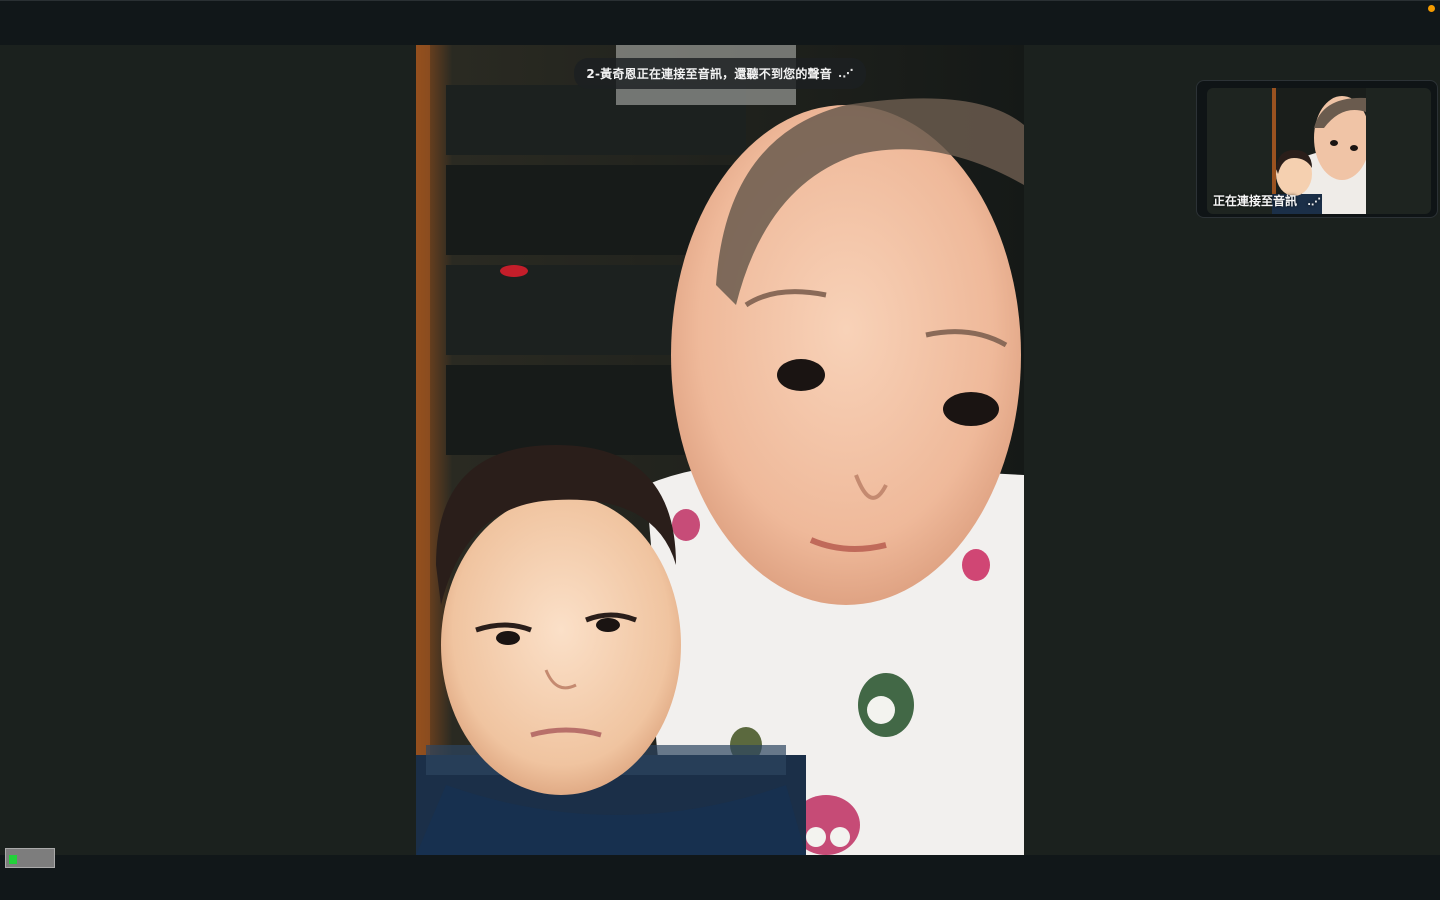 This screenshot has height=900, width=1440. Describe the element at coordinates (13, 859) in the screenshot. I see `network-signal-bar` at that location.